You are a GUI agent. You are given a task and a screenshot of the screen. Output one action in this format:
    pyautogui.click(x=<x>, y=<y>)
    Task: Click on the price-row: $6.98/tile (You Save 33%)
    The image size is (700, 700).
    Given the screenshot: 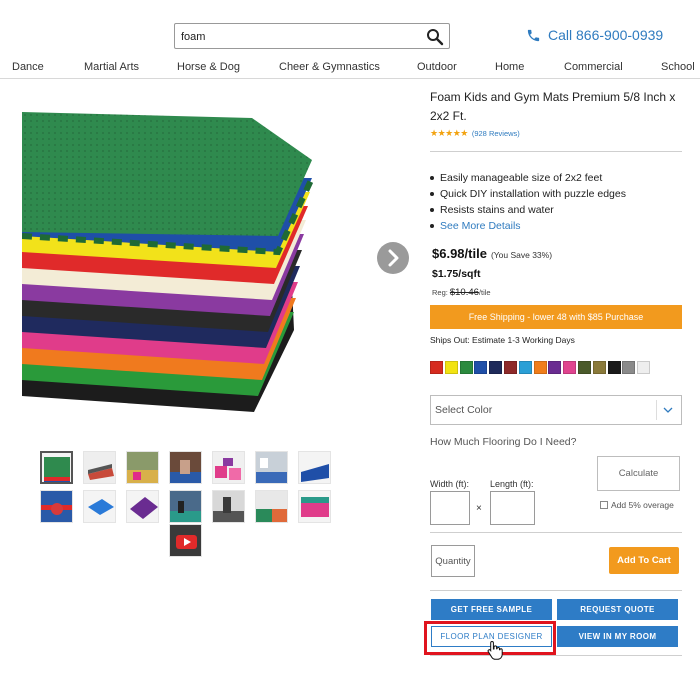 What is the action you would take?
    pyautogui.click(x=492, y=253)
    